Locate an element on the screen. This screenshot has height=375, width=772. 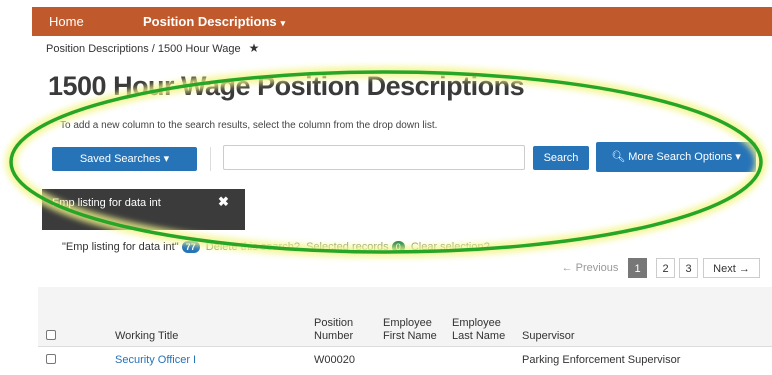
header-employee-first-name: Employee First Name is located at coordinates (410, 330).